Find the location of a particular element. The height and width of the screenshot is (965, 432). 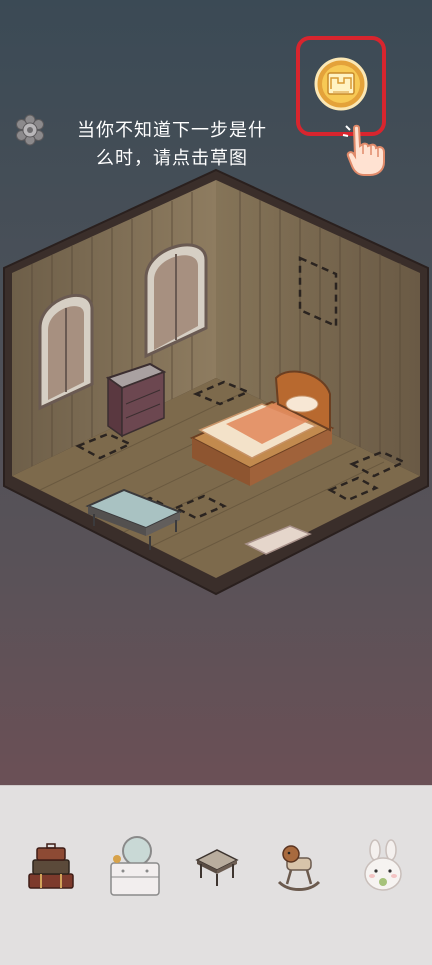

settings-button is located at coordinates (30, 130).